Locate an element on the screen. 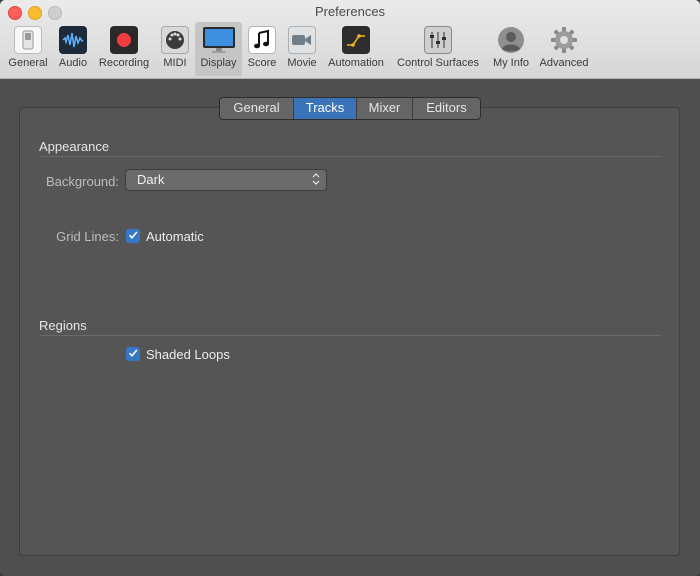 This screenshot has width=700, height=576. tab-editors: Editors is located at coordinates (446, 108).